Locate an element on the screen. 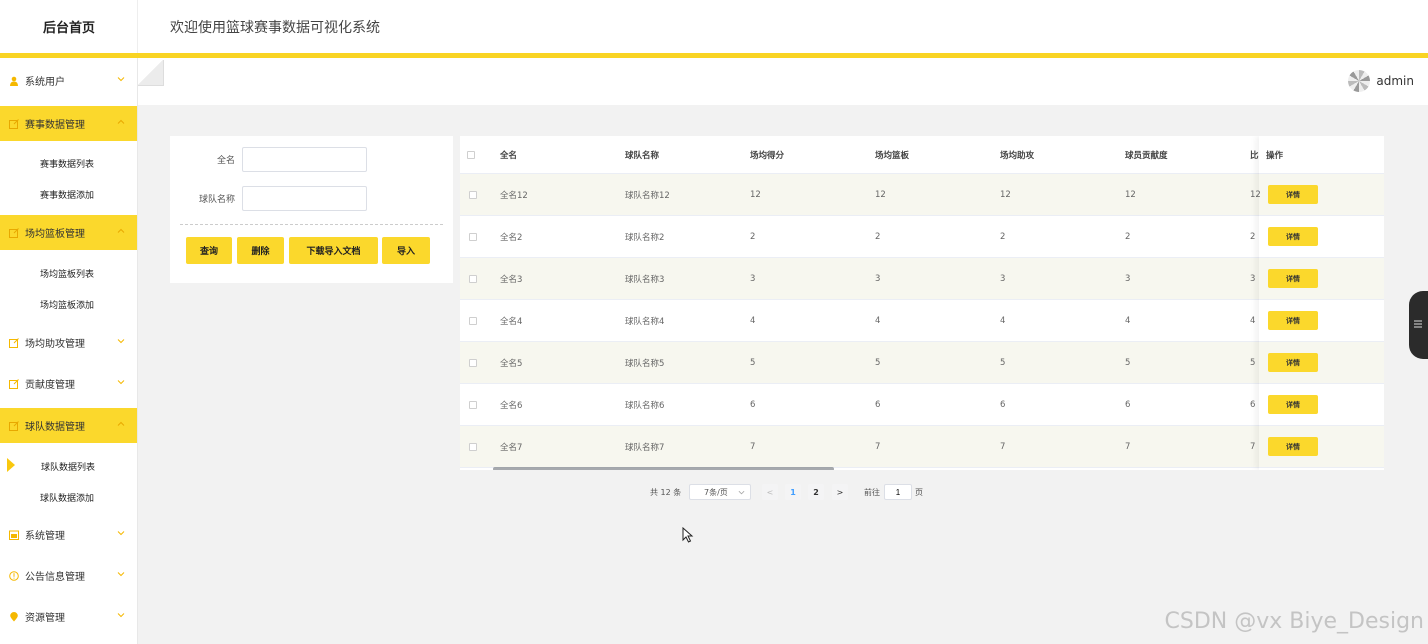 This screenshot has height=644, width=1428. sidebar-item-rebound: 场均篮板管理 is located at coordinates (68, 232).